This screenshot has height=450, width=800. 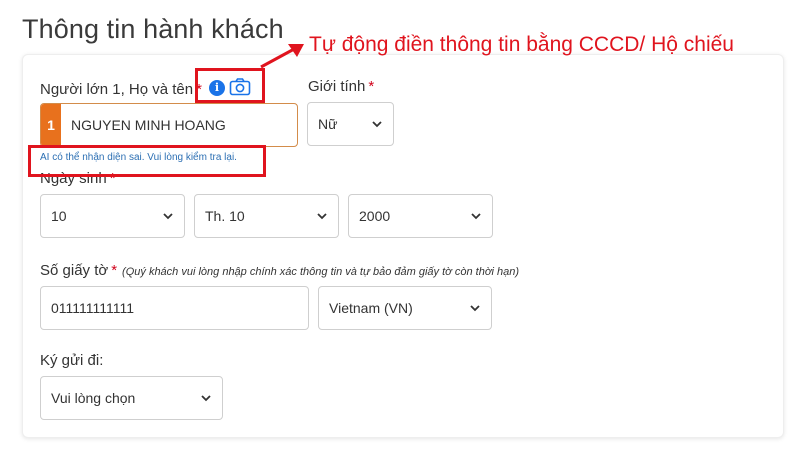 I want to click on nationality-select: Vietnam (VN), so click(x=405, y=308).